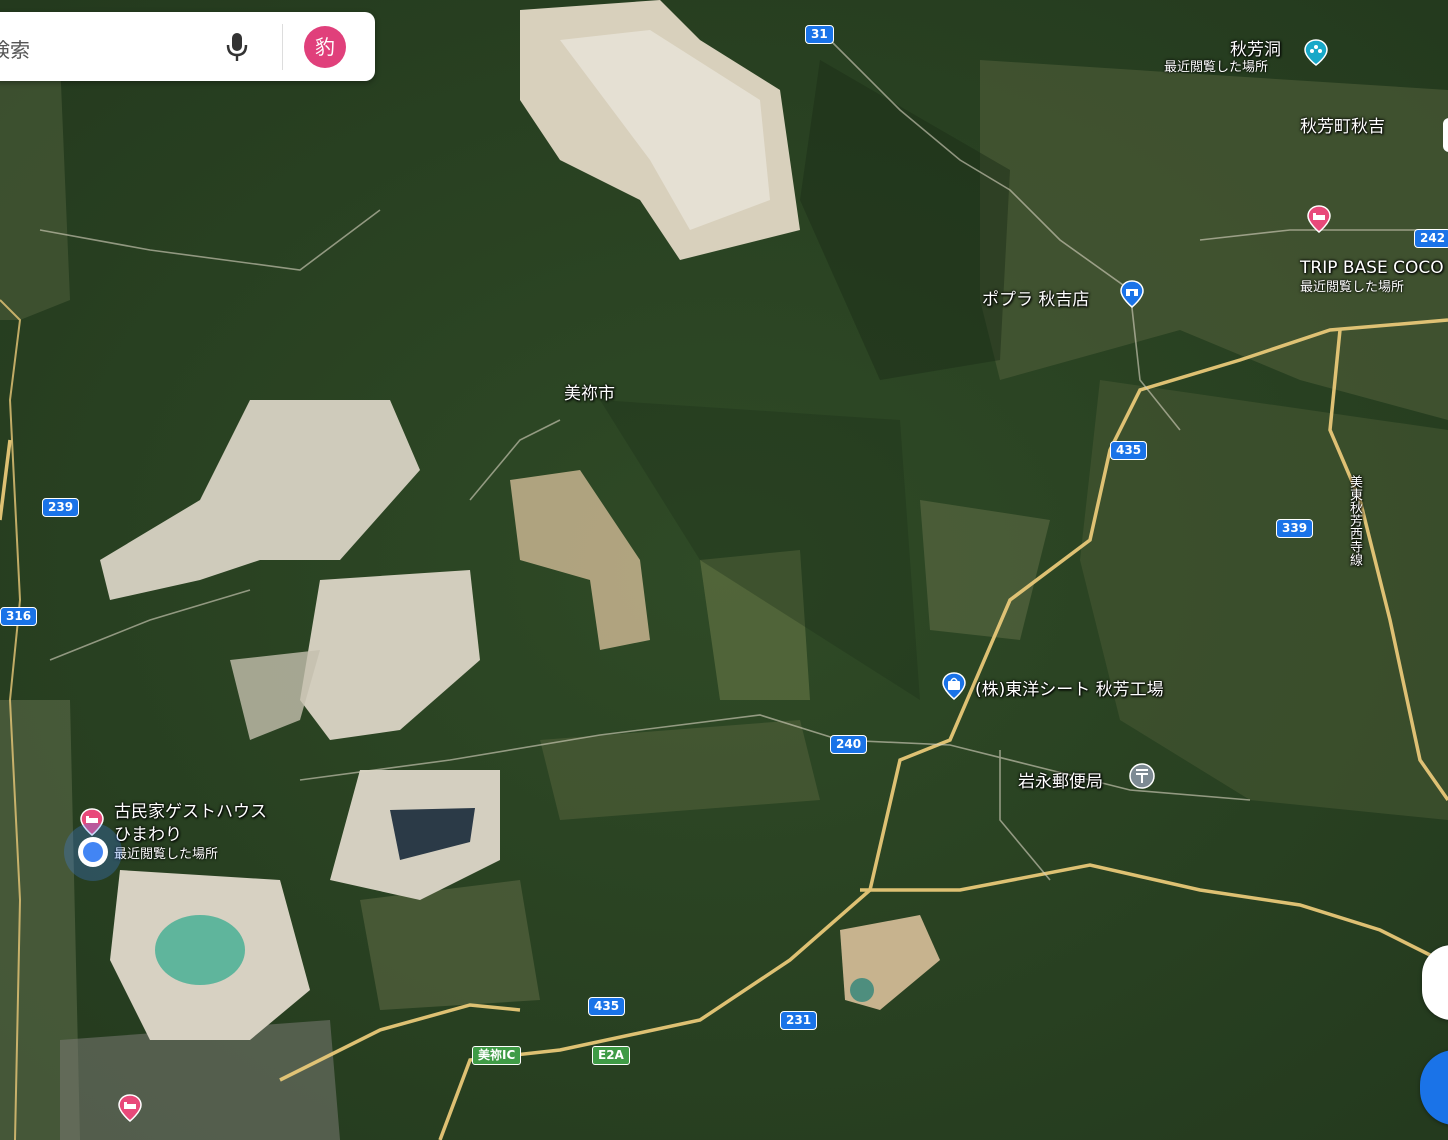 Image resolution: width=1448 pixels, height=1140 pixels. What do you see at coordinates (190, 812) in the screenshot?
I see `place-guesthouse-name-1: 古民家ゲストハウス` at bounding box center [190, 812].